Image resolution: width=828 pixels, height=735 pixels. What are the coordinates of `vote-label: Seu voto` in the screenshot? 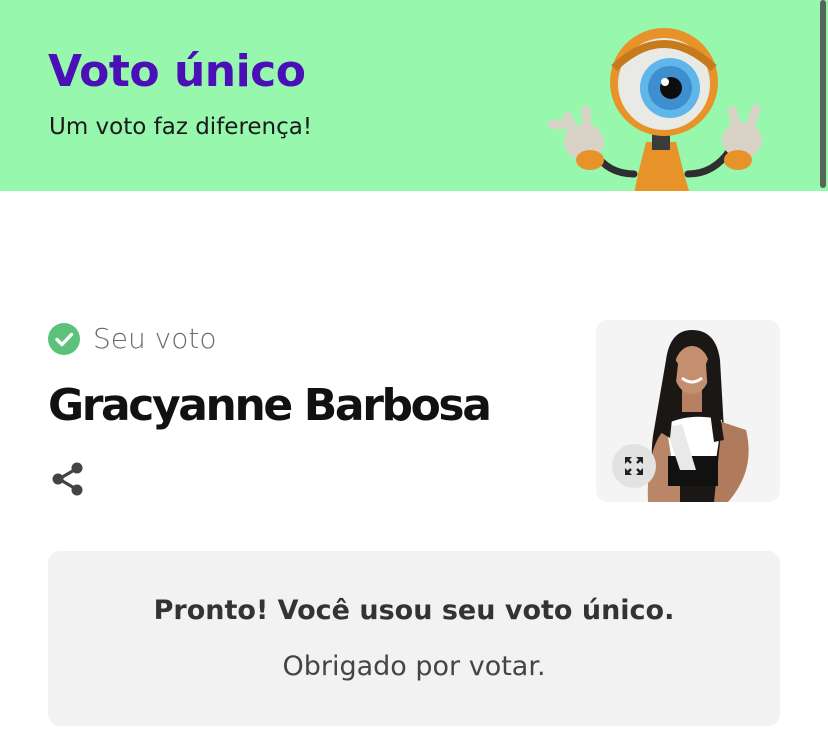 It's located at (155, 338).